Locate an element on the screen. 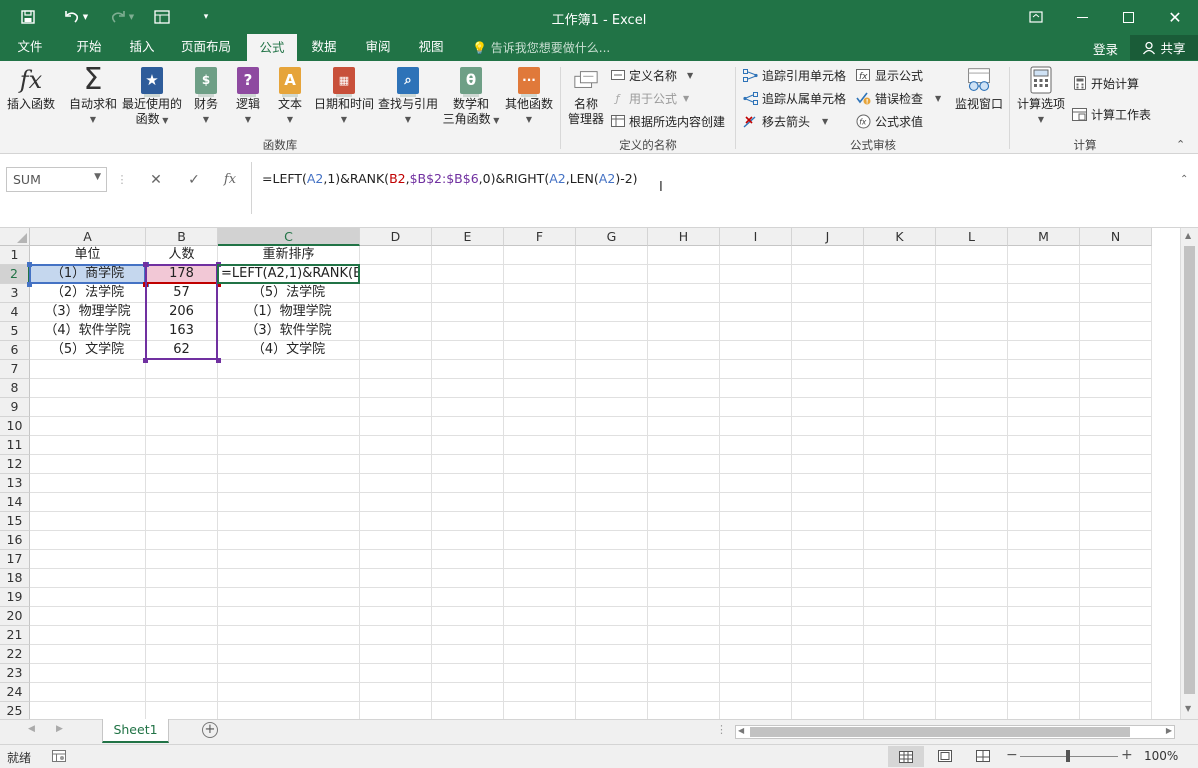 Image resolution: width=1198 pixels, height=768 pixels. row-header-5: 5 is located at coordinates (15, 331).